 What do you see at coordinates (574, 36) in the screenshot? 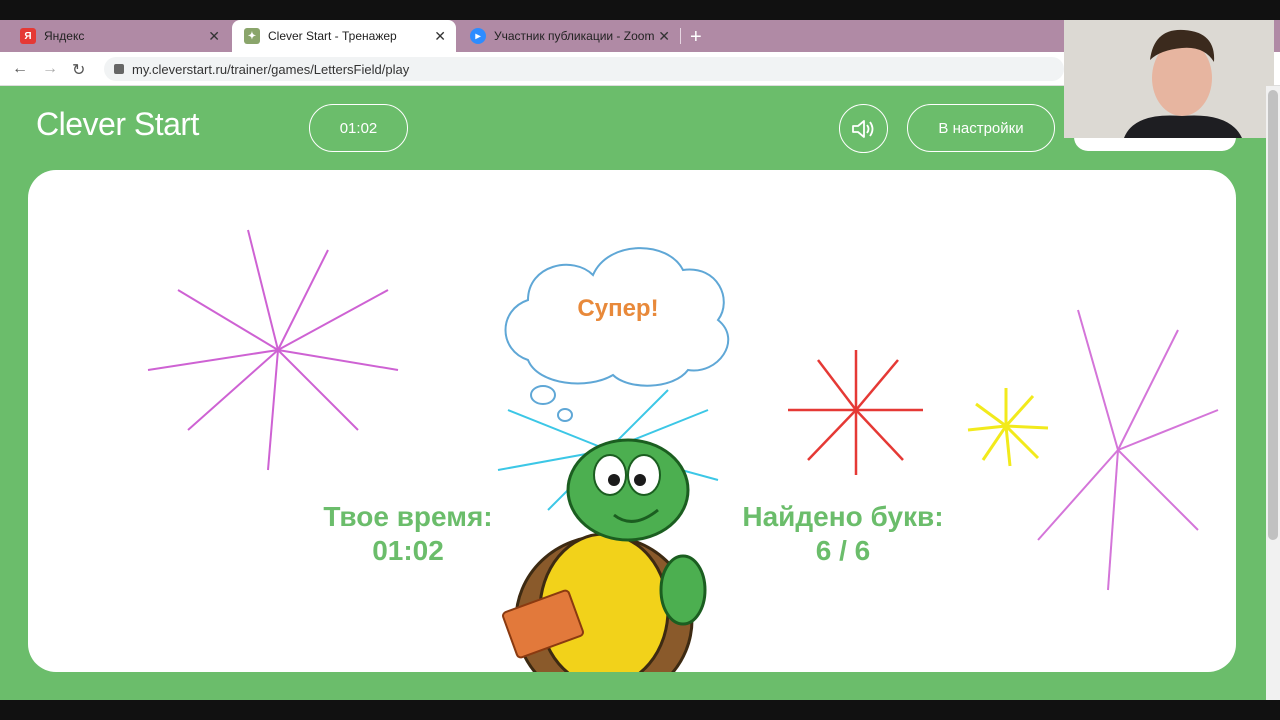
I see `tab-label: Участник публикации - Zoom` at bounding box center [574, 36].